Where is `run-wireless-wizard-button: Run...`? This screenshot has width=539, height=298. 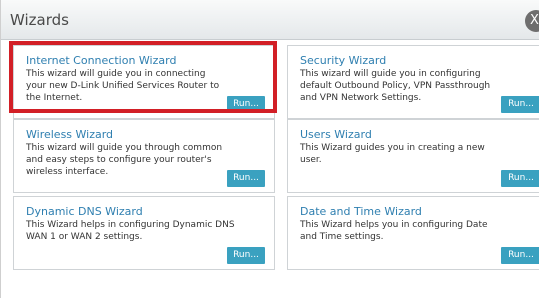
run-wireless-wizard-button: Run... is located at coordinates (246, 178).